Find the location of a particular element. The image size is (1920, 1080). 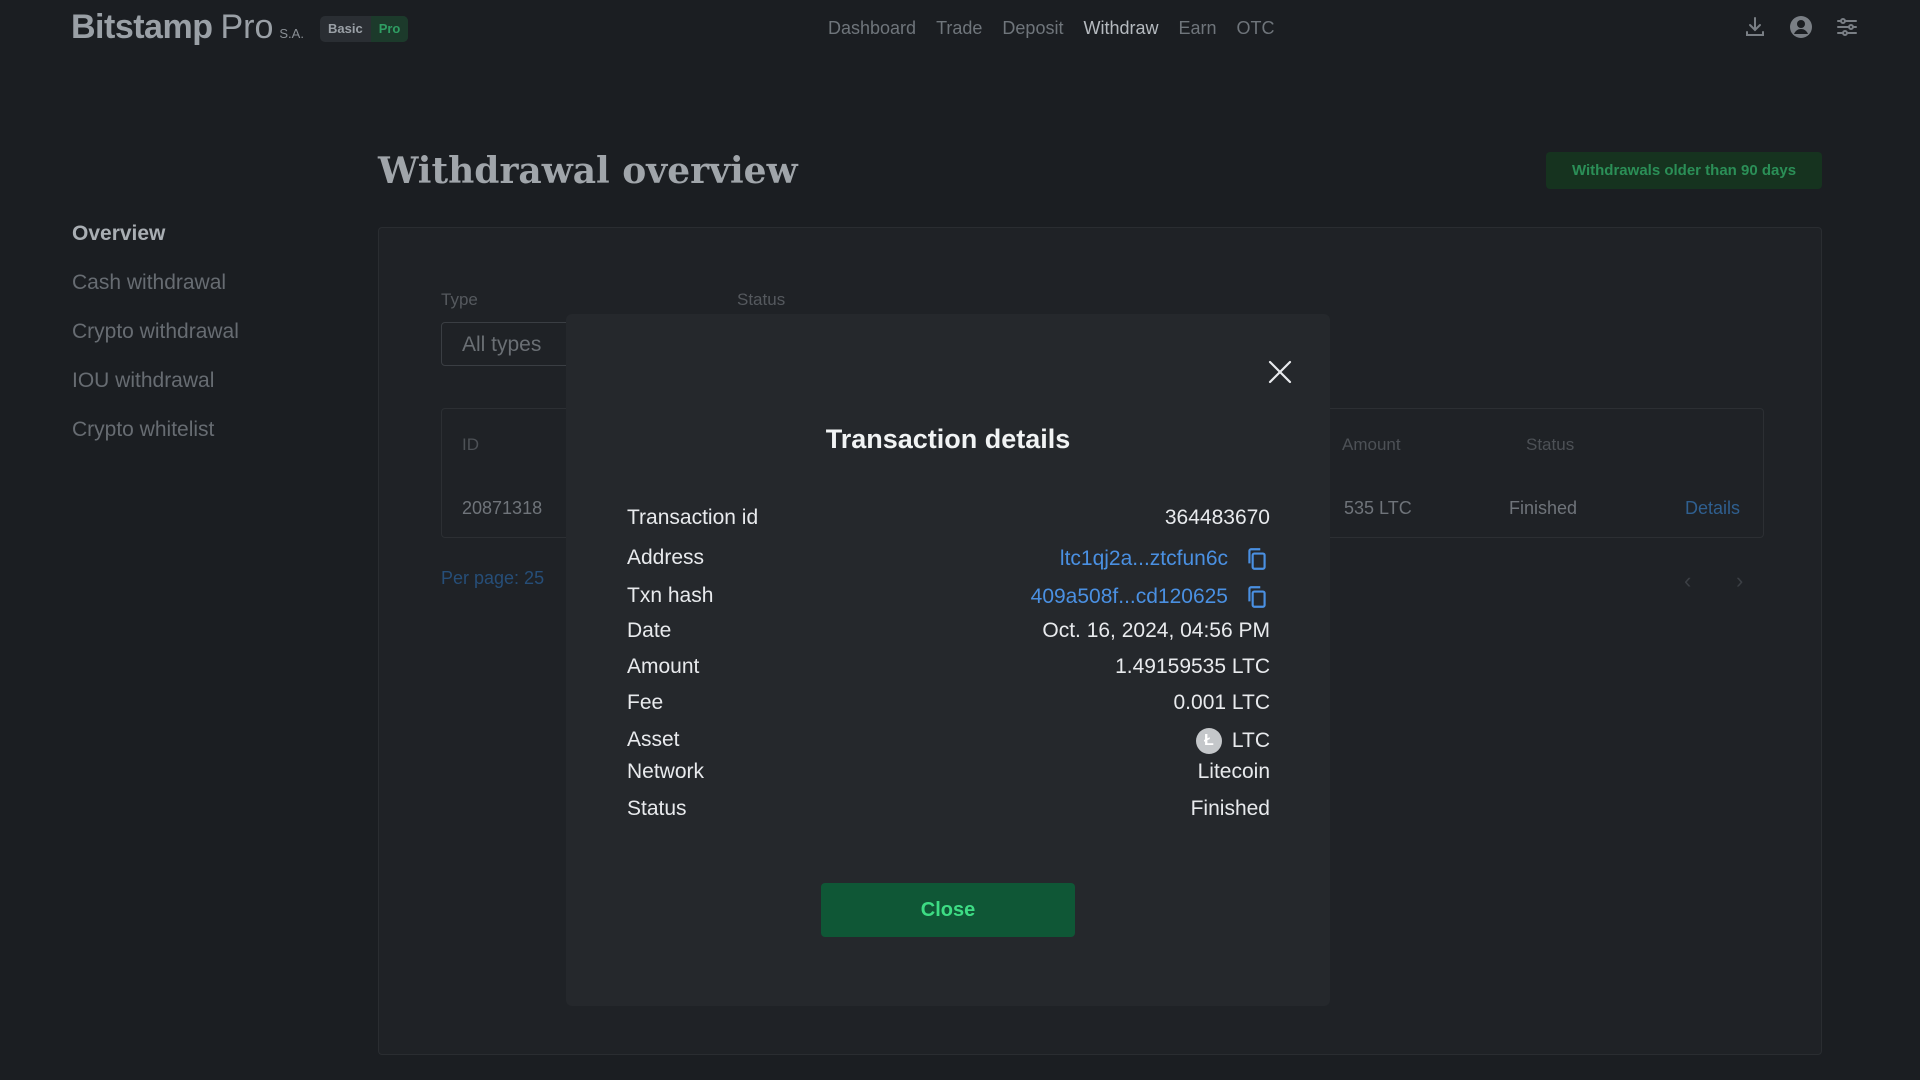

nav-earn: Earn is located at coordinates (1197, 28).